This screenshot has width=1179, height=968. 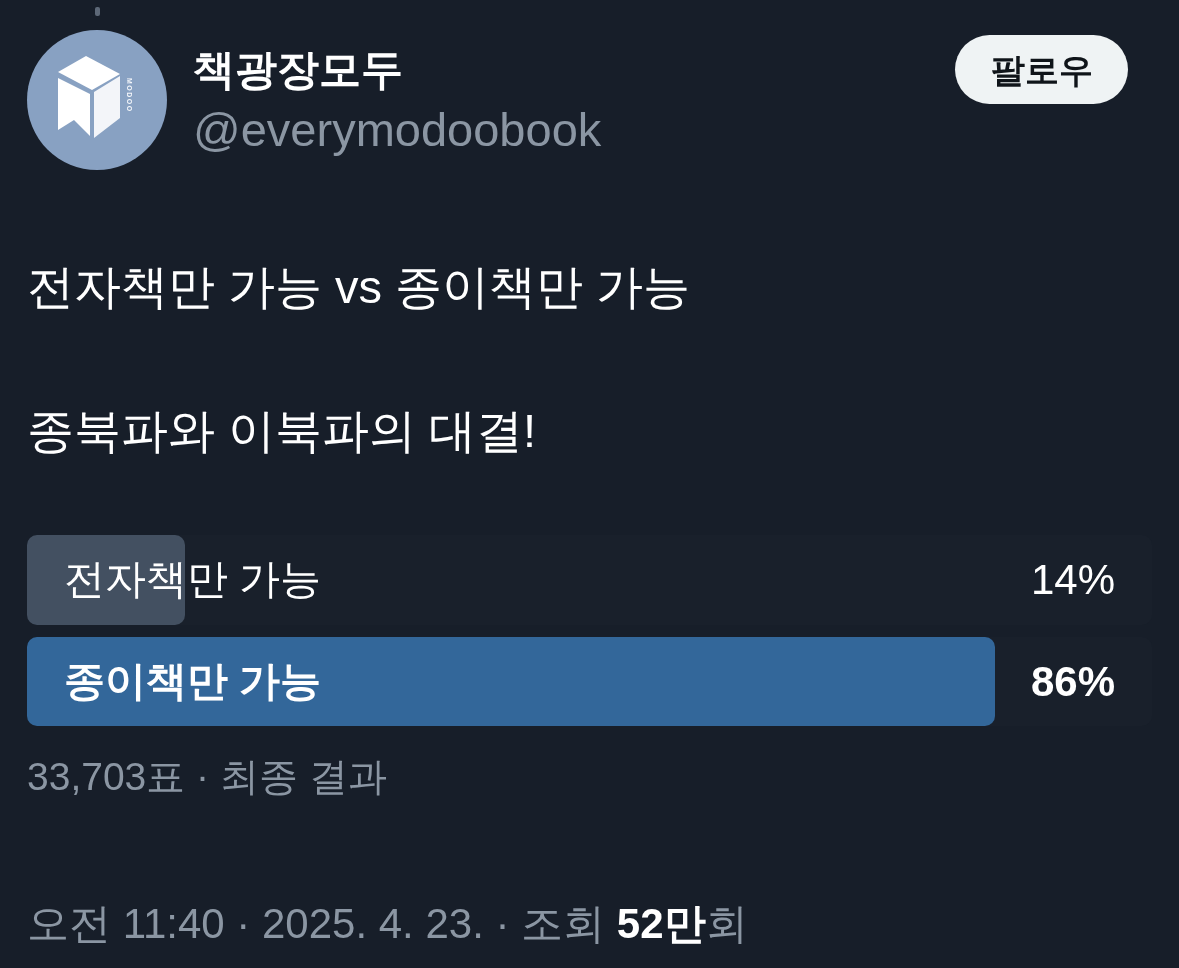 I want to click on post-meta: 오전 11:40 · 2025. 4. 23. · 조회 52만회, so click(x=388, y=924).